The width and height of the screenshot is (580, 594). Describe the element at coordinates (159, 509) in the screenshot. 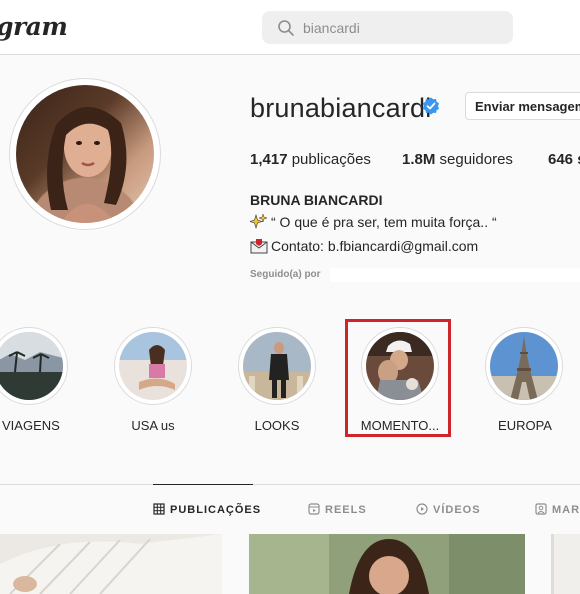

I see `grid-icon` at that location.